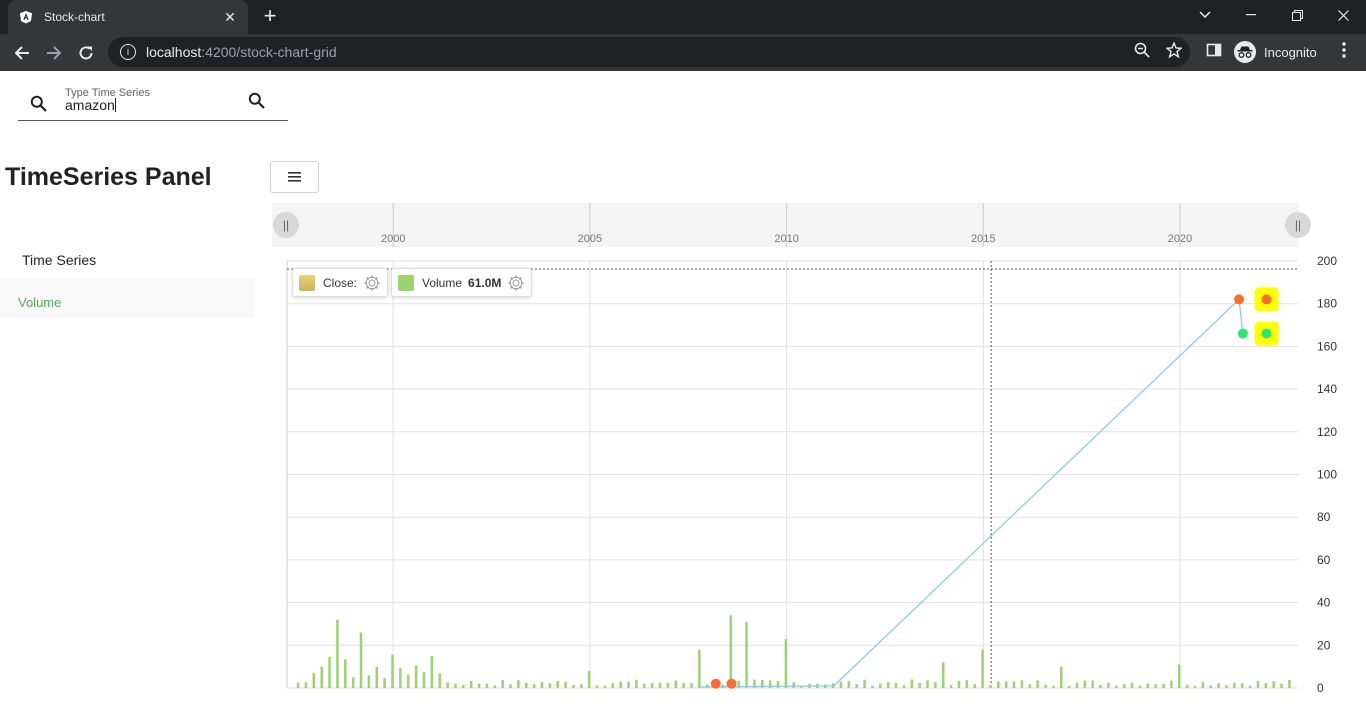  Describe the element at coordinates (590, 239) in the screenshot. I see `navigator-tick-label: 2005` at that location.